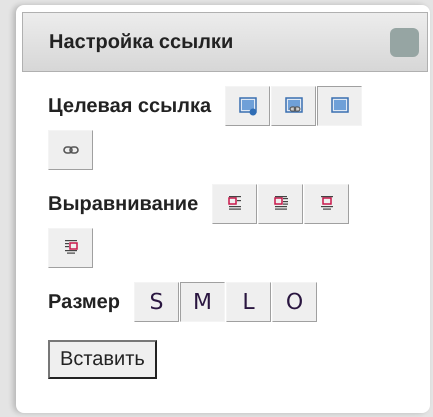 This screenshot has width=433, height=417. Describe the element at coordinates (203, 302) in the screenshot. I see `size-button: M` at that location.